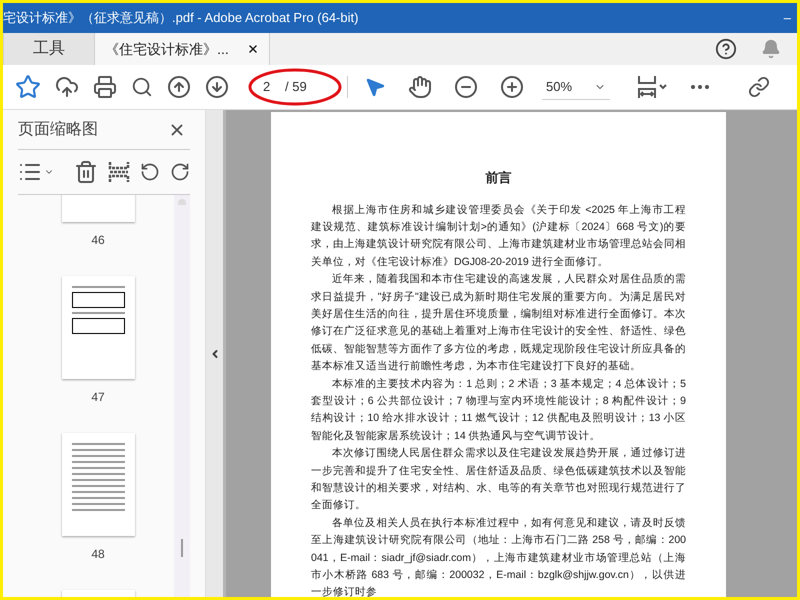 The width and height of the screenshot is (800, 600). Describe the element at coordinates (726, 49) in the screenshot. I see `help-icon` at that location.